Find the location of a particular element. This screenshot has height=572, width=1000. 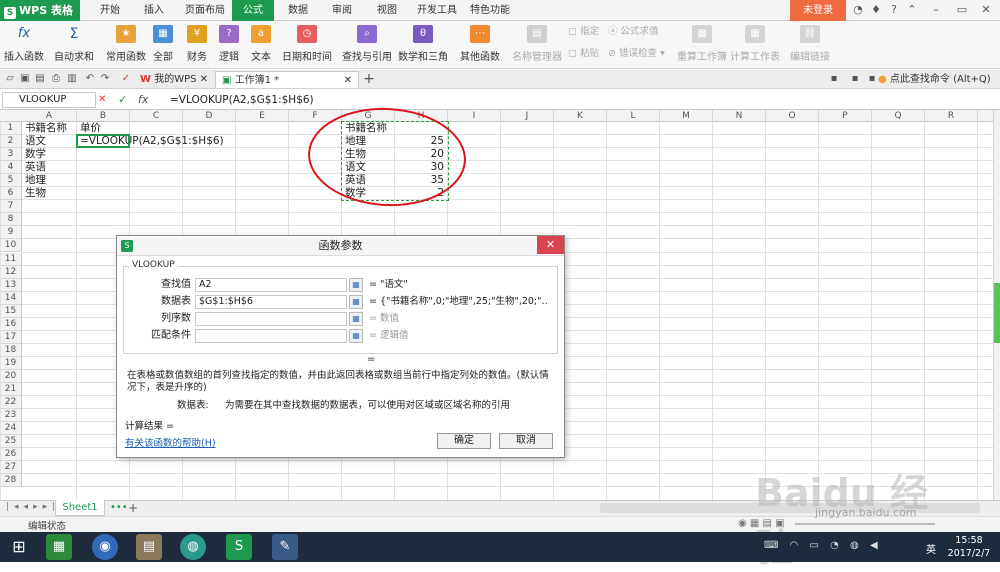

row-header: 3 is located at coordinates (11, 155).